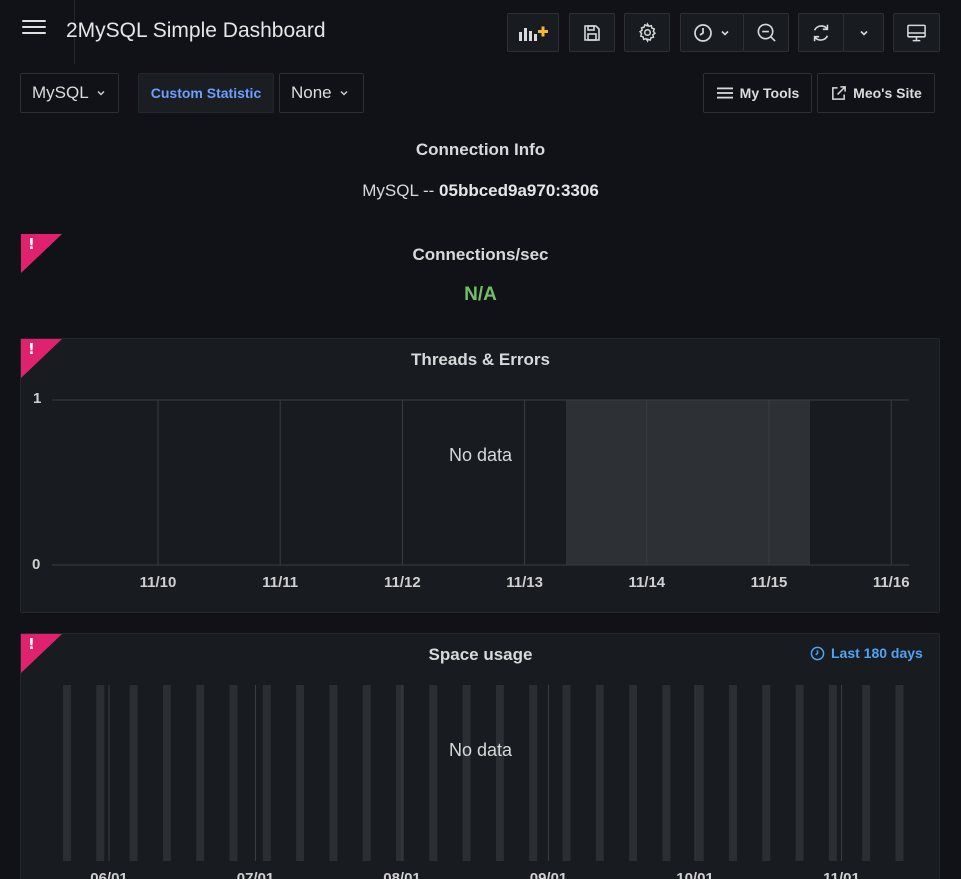 Image resolution: width=961 pixels, height=879 pixels. I want to click on tv-mode-button, so click(916, 32).